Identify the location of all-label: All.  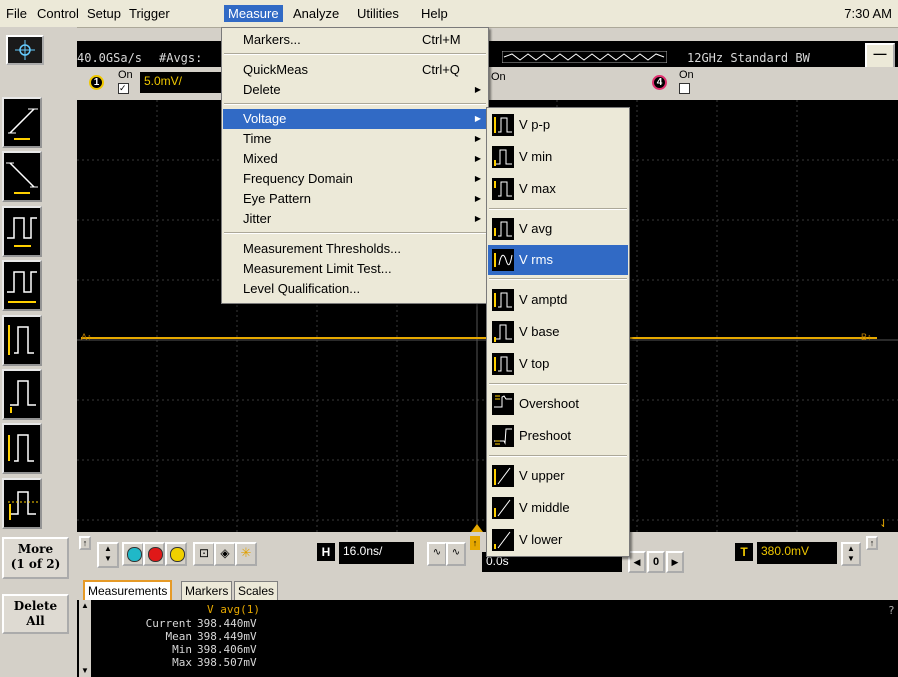
(35, 621).